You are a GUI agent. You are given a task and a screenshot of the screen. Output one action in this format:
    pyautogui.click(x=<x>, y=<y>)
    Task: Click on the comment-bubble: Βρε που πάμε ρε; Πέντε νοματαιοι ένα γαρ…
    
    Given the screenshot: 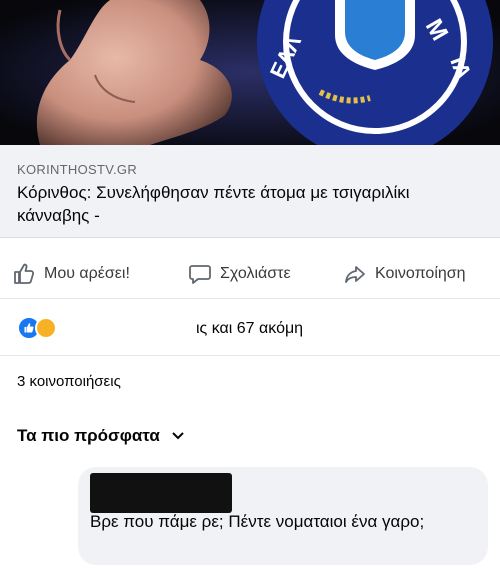 What is the action you would take?
    pyautogui.click(x=283, y=516)
    